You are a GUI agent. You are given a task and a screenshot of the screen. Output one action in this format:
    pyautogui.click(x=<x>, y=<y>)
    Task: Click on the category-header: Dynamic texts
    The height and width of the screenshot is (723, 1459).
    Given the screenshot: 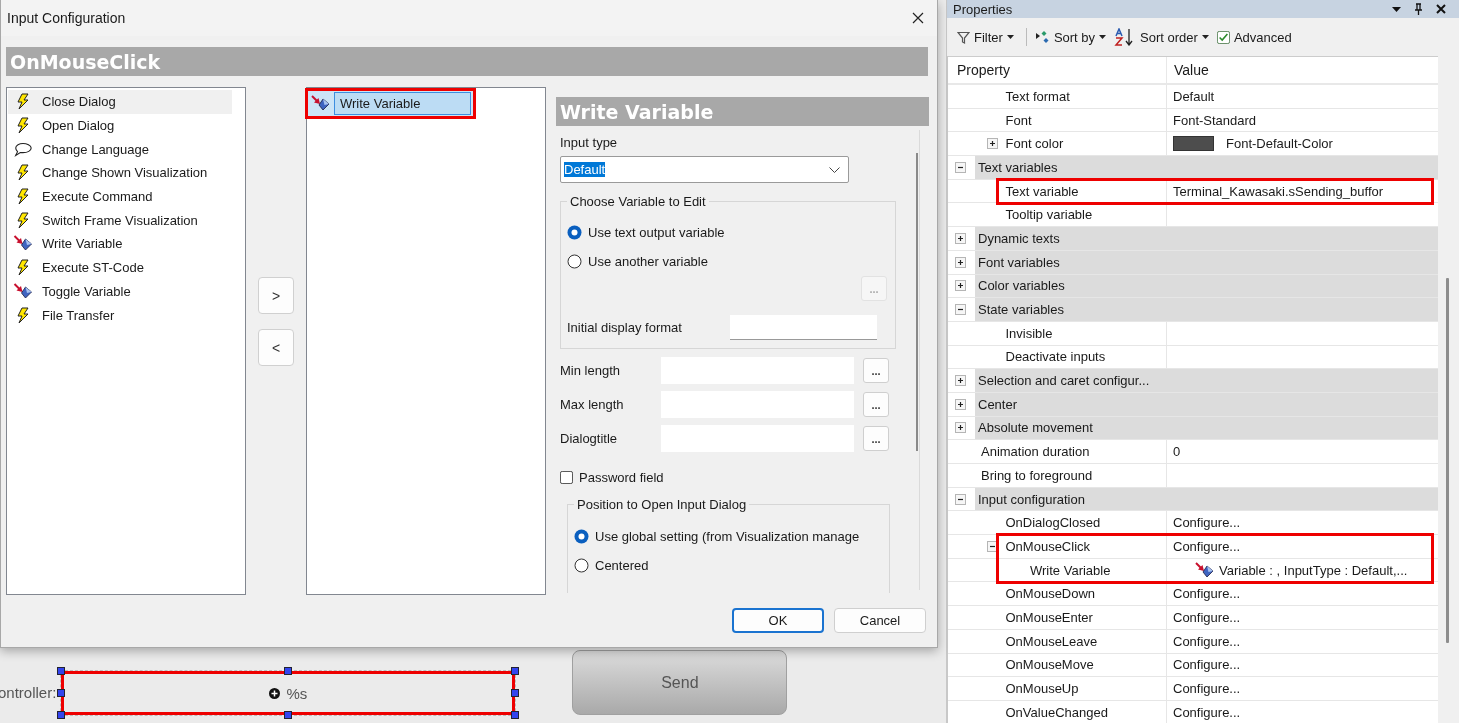 What is the action you would take?
    pyautogui.click(x=1206, y=238)
    